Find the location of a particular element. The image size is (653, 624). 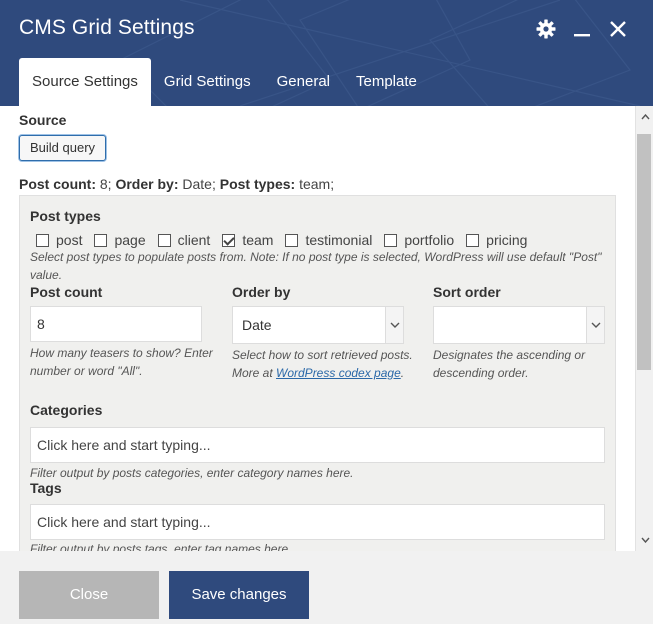

summary-post-count-value: 8; is located at coordinates (106, 184).